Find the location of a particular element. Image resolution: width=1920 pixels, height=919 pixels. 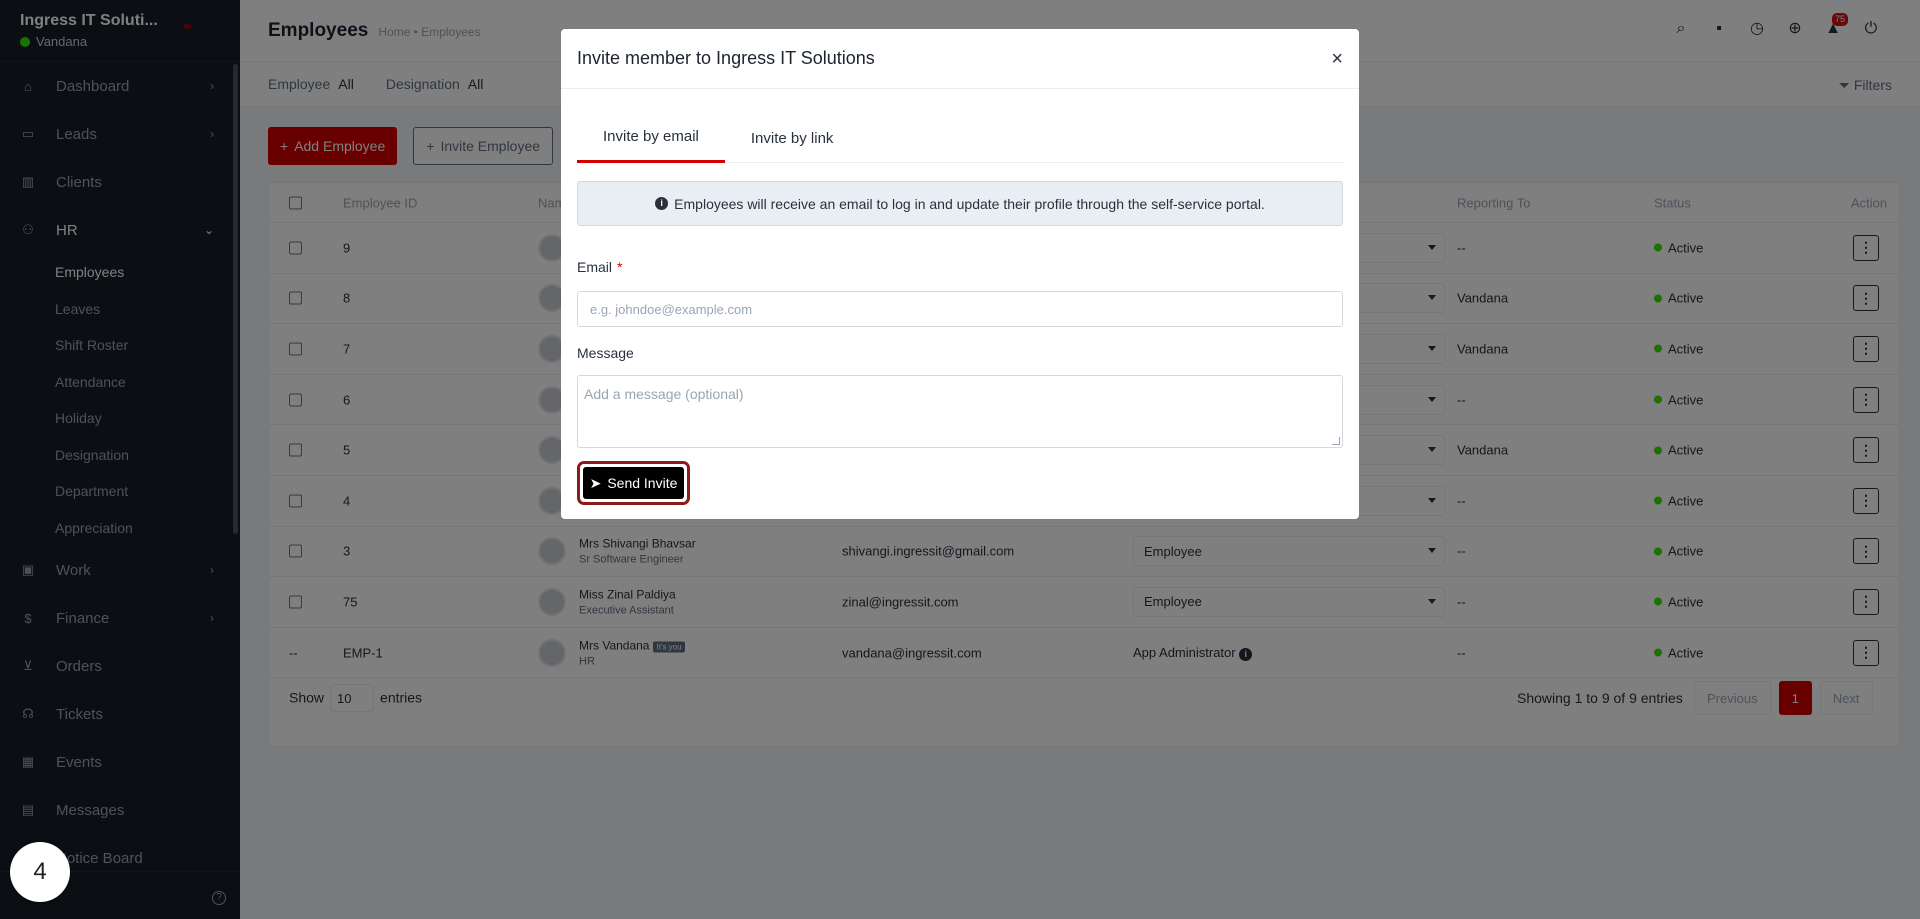

email-label-text: Email is located at coordinates (595, 267).